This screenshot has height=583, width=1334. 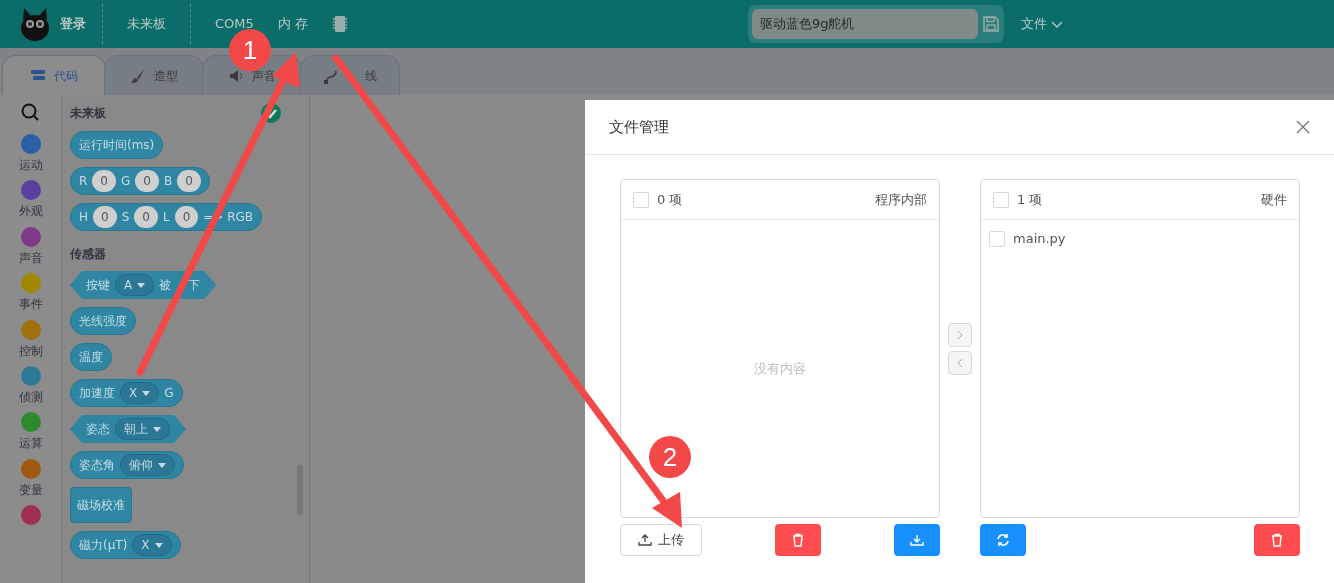 I want to click on project-name-field: 驱动蓝色9g舵机, so click(x=864, y=24).